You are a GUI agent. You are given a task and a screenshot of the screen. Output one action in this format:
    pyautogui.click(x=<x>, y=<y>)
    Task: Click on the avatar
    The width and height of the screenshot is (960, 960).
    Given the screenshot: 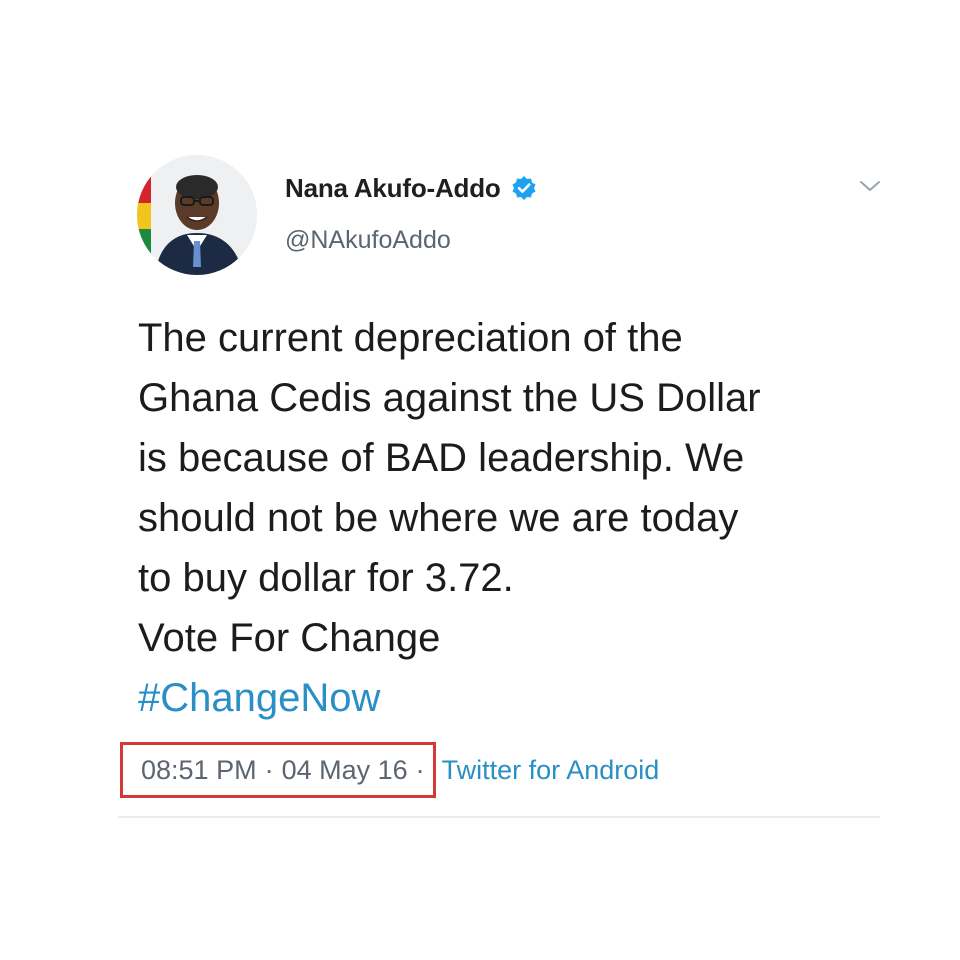 What is the action you would take?
    pyautogui.click(x=197, y=215)
    